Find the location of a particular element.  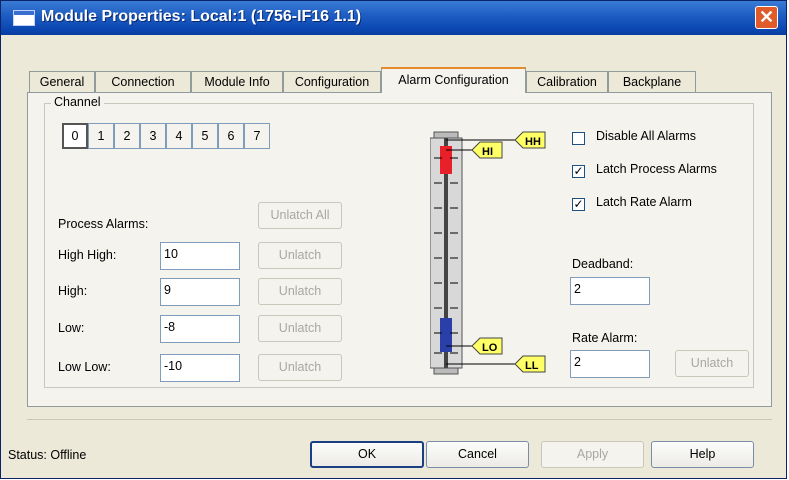

disable-all-alarms-label: Disable All Alarms is located at coordinates (646, 136).